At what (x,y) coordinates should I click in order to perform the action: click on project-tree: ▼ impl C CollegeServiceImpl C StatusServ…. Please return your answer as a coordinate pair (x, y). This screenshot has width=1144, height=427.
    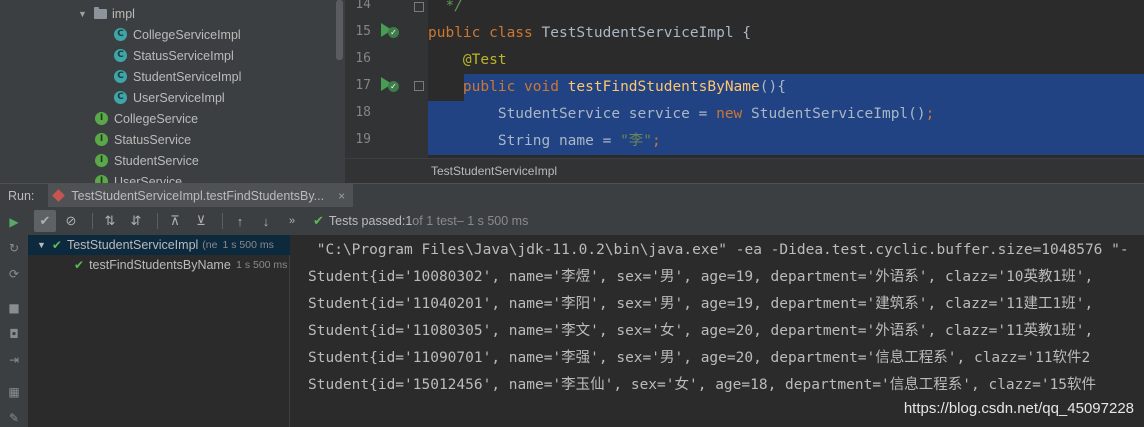
    Looking at the image, I should click on (172, 91).